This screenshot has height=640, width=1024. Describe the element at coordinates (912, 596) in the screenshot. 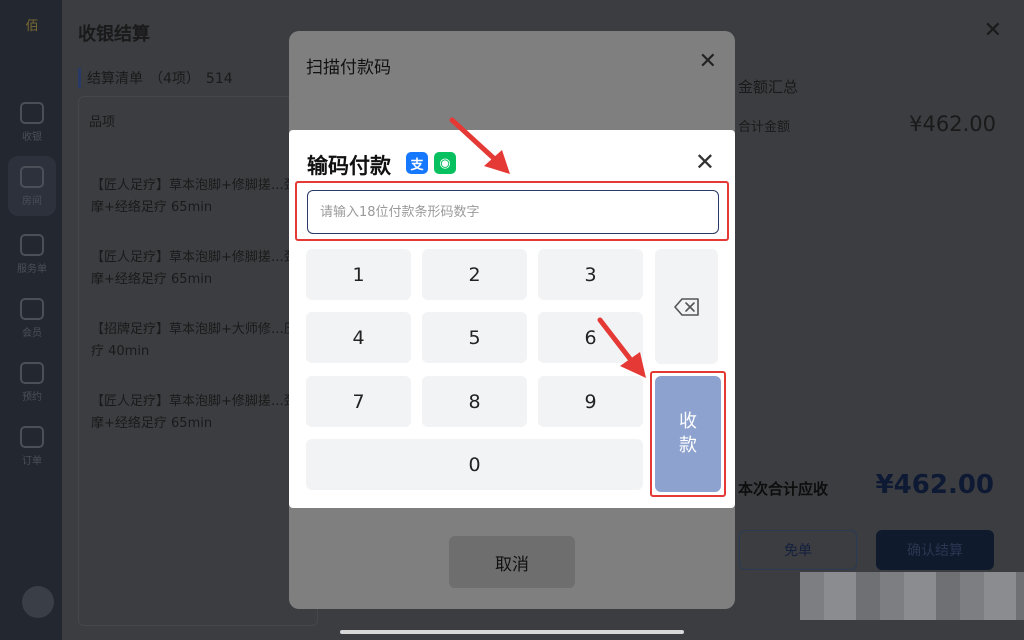

I see `blurred-region` at that location.